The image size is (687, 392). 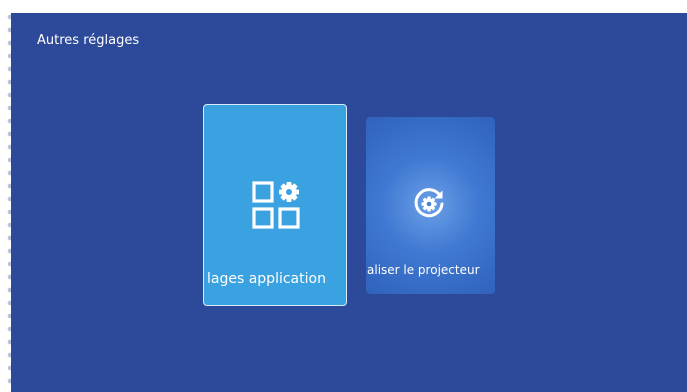 What do you see at coordinates (429, 203) in the screenshot?
I see `reset-icon` at bounding box center [429, 203].